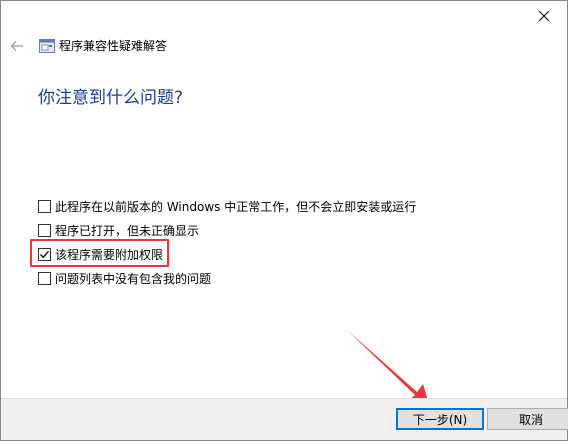 Image resolution: width=568 pixels, height=441 pixels. I want to click on option-not-listed: 问题列表中没有包含我的问题, so click(288, 278).